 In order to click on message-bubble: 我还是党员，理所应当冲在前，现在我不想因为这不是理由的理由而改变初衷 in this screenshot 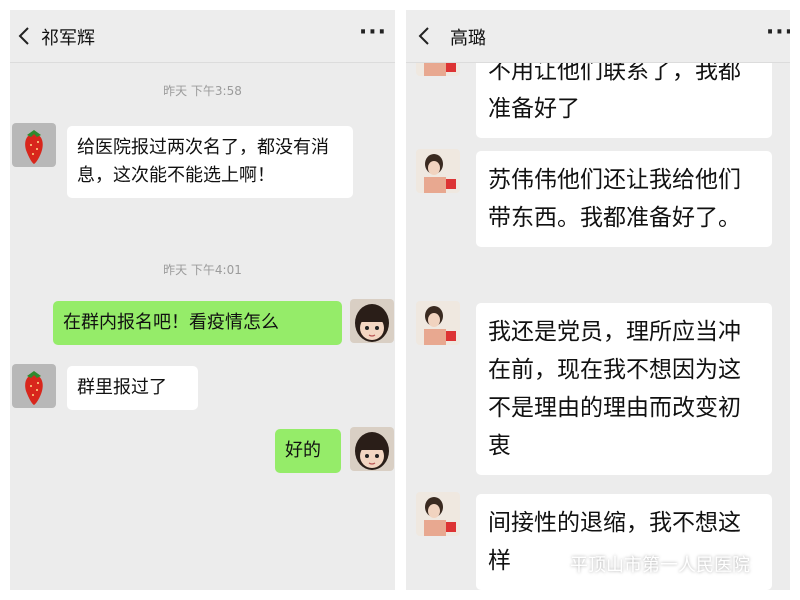, I will do `click(624, 389)`.